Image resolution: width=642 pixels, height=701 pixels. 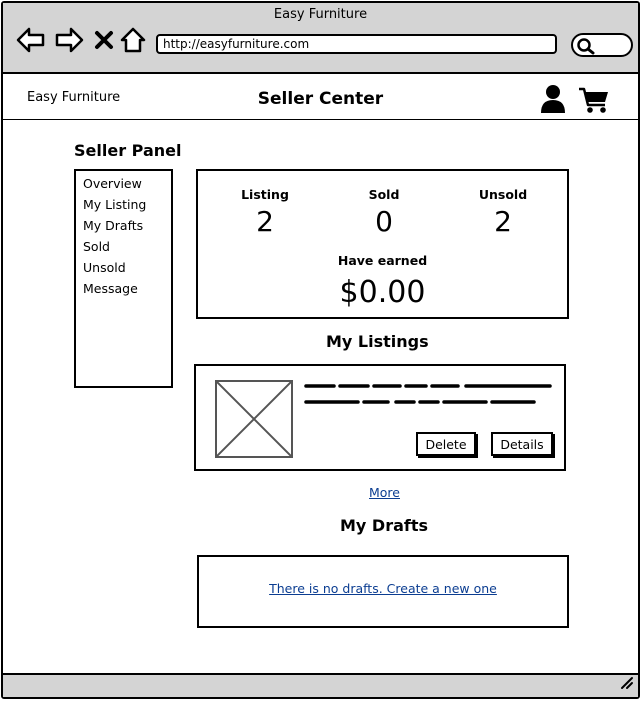 What do you see at coordinates (377, 341) in the screenshot?
I see `listings-title: My Listings` at bounding box center [377, 341].